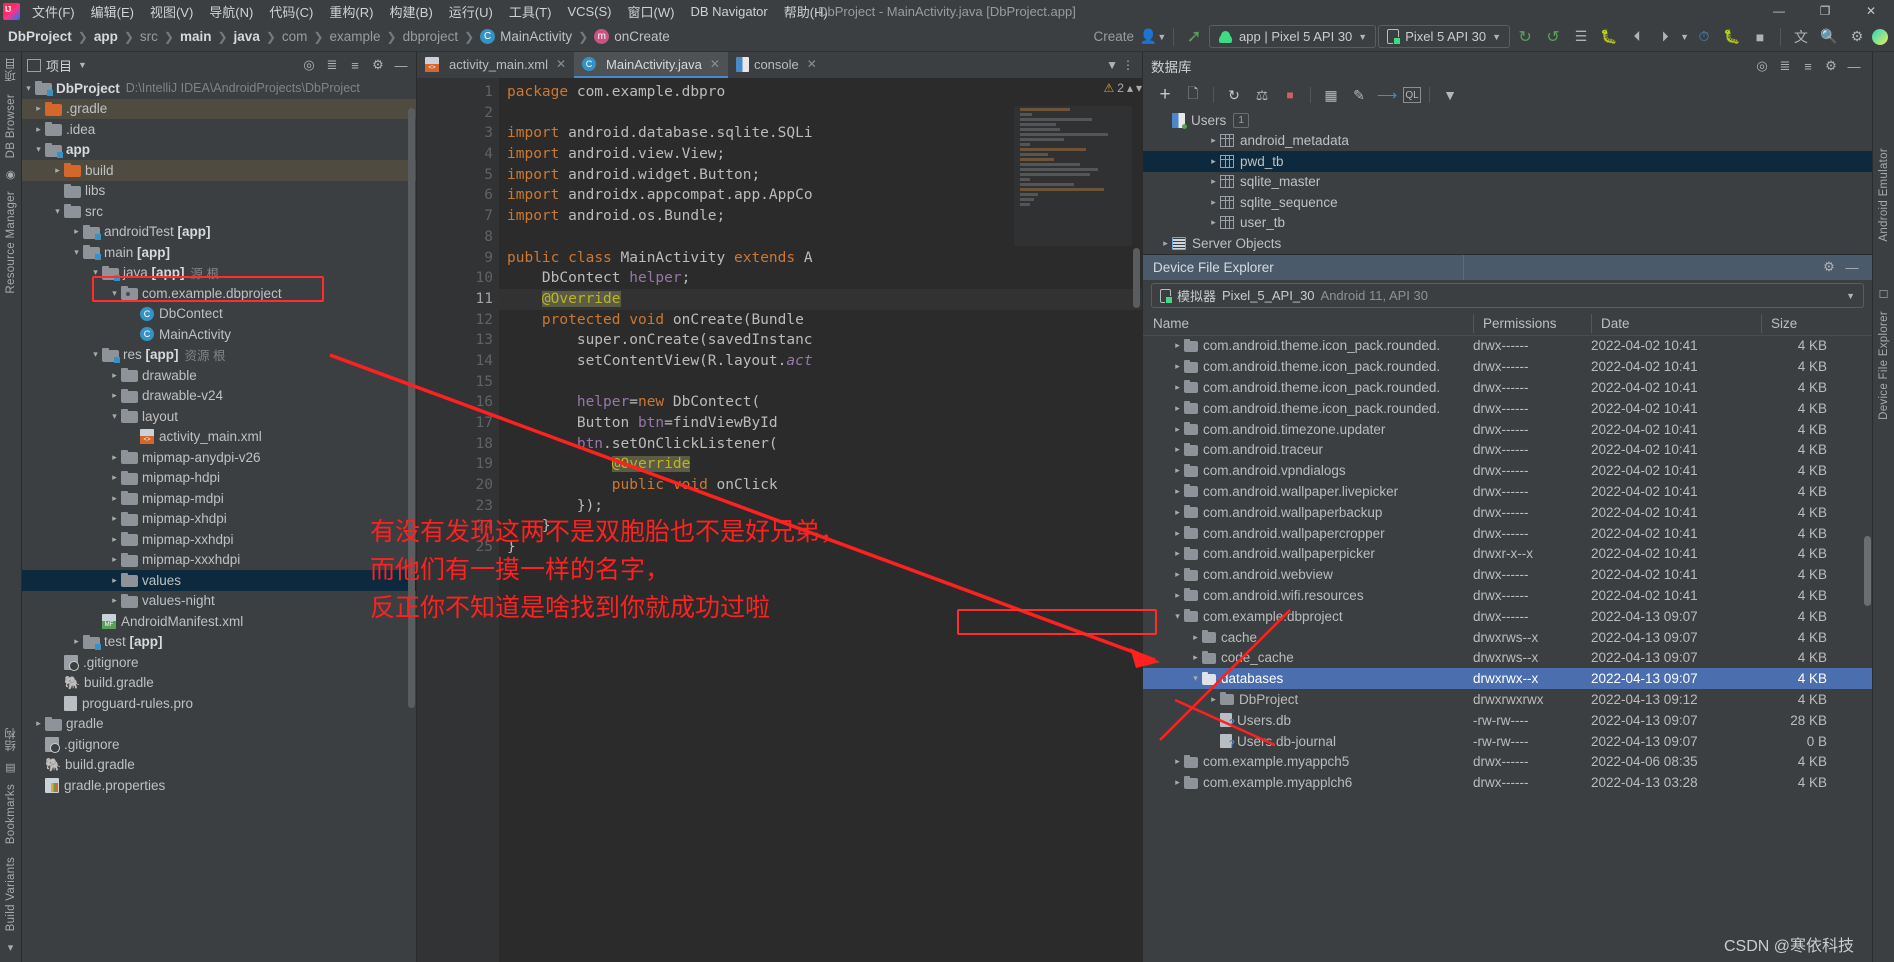  Describe the element at coordinates (1867, 570) in the screenshot. I see `file-explorer-scrollbar` at that location.